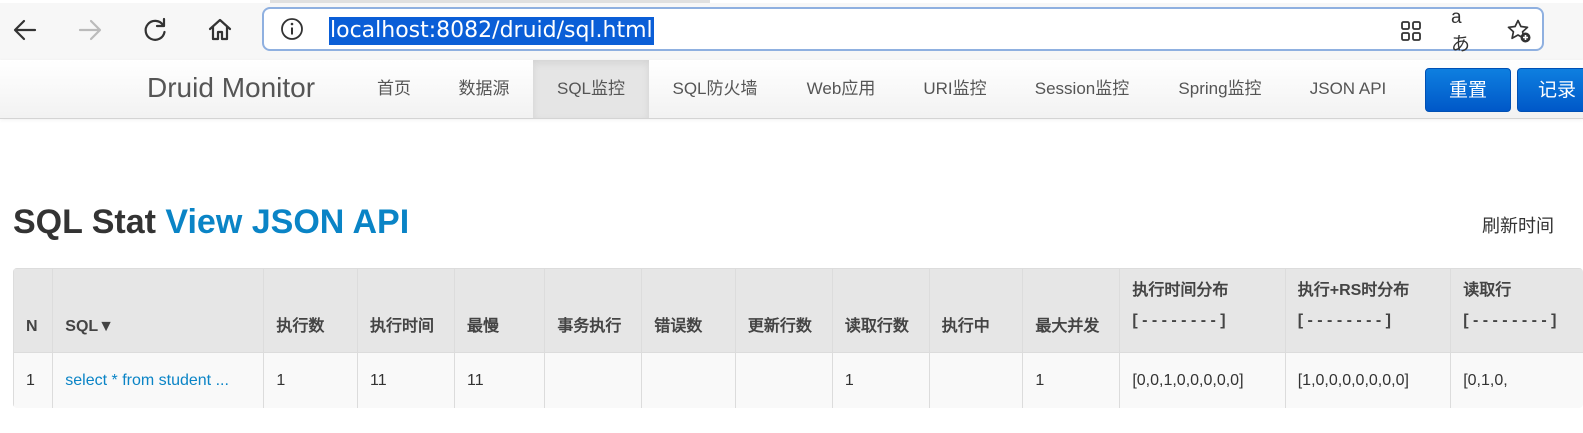 The image size is (1583, 433). What do you see at coordinates (1348, 89) in the screenshot?
I see `nav-item-json-api: JSON API` at bounding box center [1348, 89].